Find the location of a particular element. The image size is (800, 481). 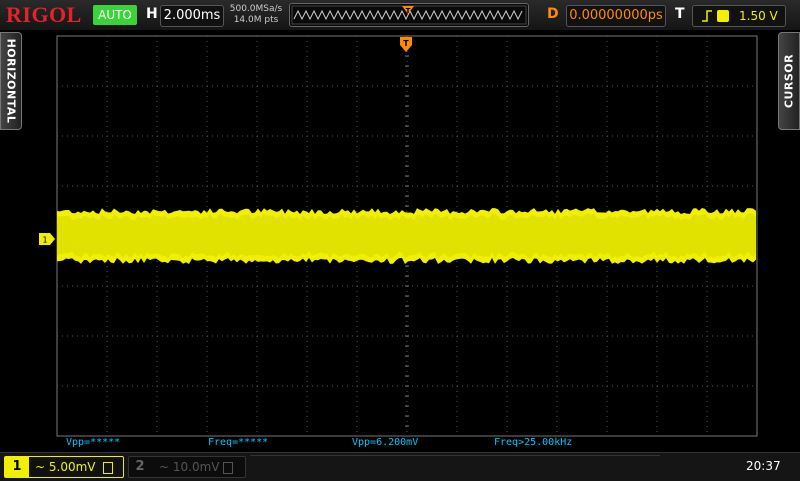

channel2-coupling: ~ is located at coordinates (164, 467).